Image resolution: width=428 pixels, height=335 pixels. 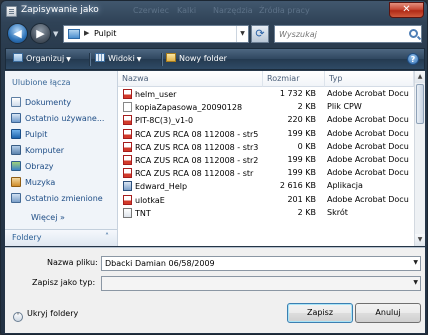 What do you see at coordinates (301, 173) in the screenshot?
I see `file-size: 199 KB` at bounding box center [301, 173].